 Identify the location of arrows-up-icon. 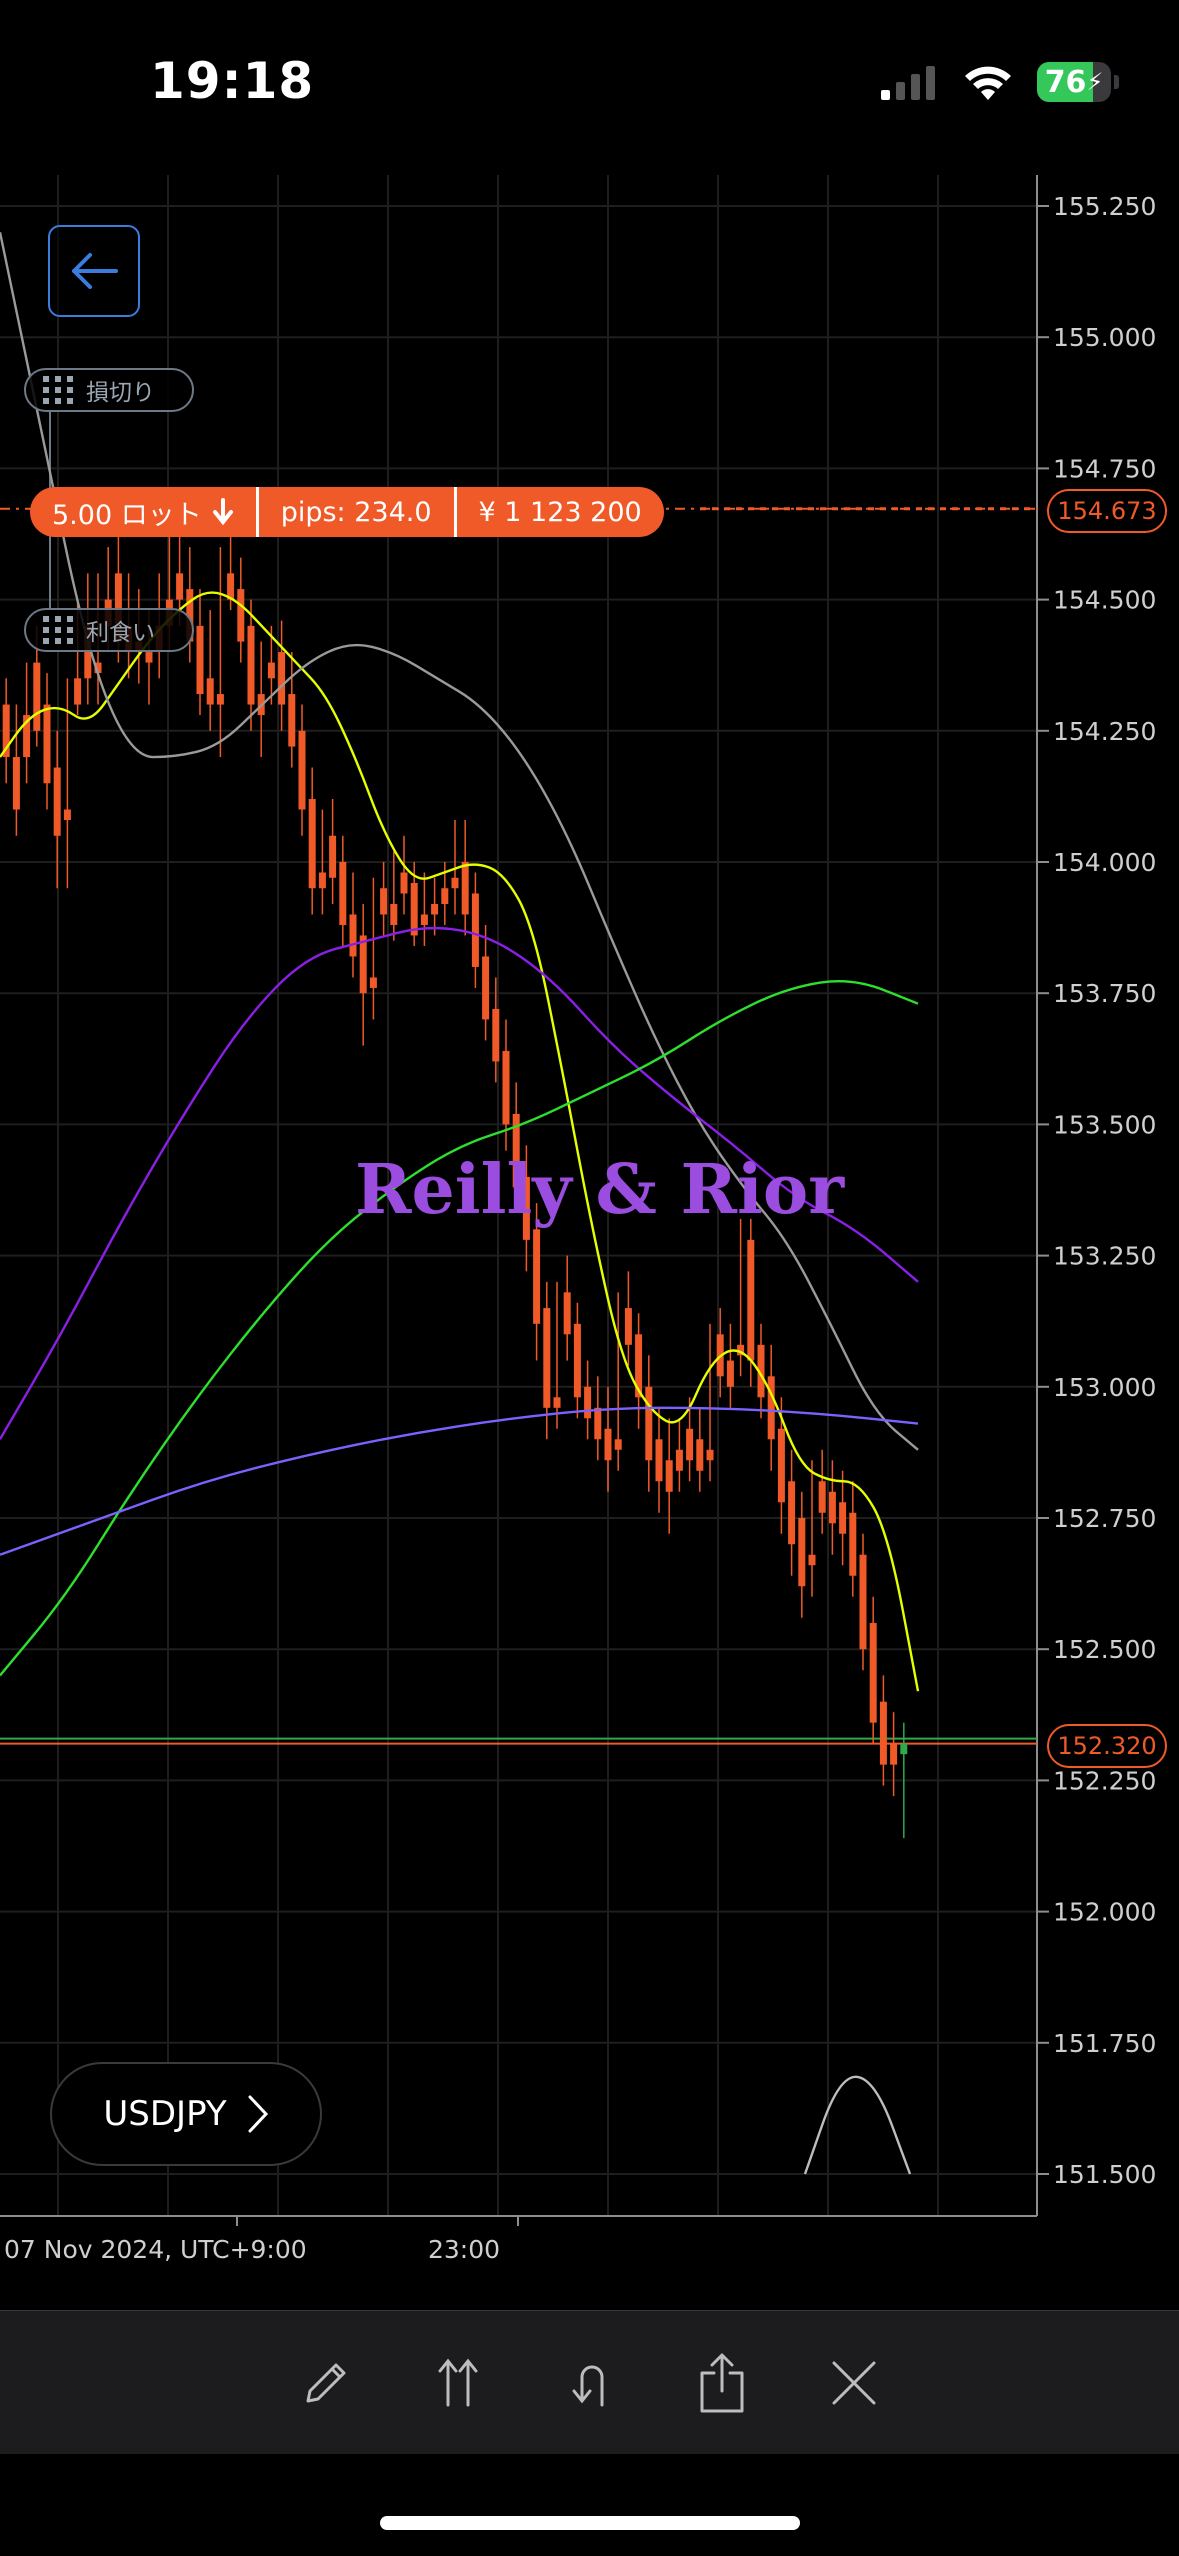
(457, 2382).